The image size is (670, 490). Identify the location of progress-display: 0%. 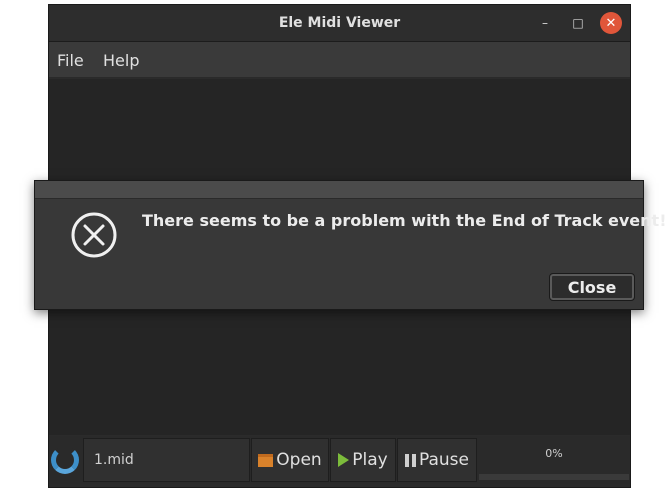
(554, 455).